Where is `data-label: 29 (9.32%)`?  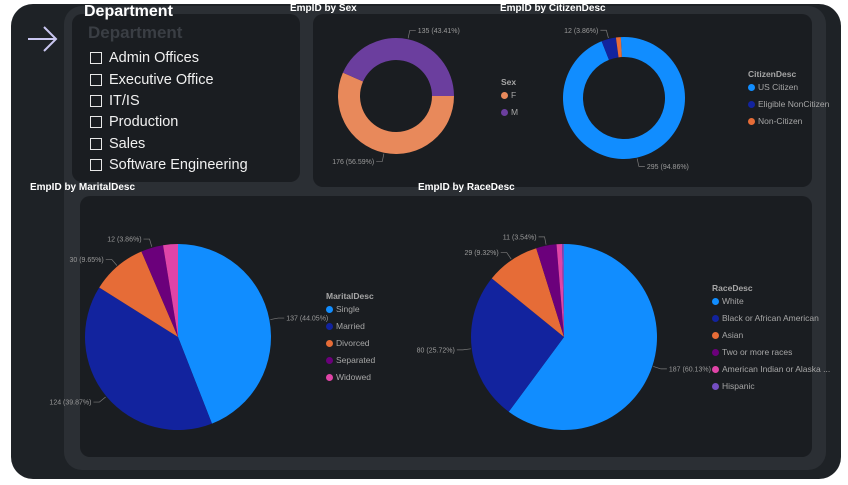 data-label: 29 (9.32%) is located at coordinates (481, 253).